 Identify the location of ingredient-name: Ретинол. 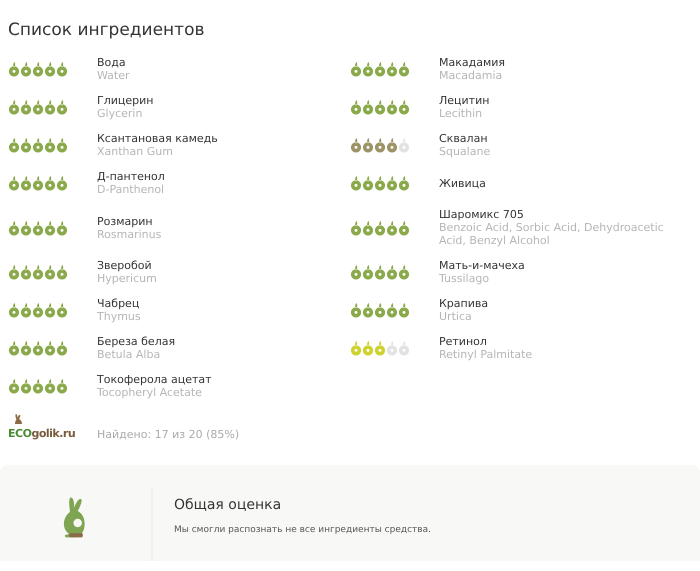
(463, 341).